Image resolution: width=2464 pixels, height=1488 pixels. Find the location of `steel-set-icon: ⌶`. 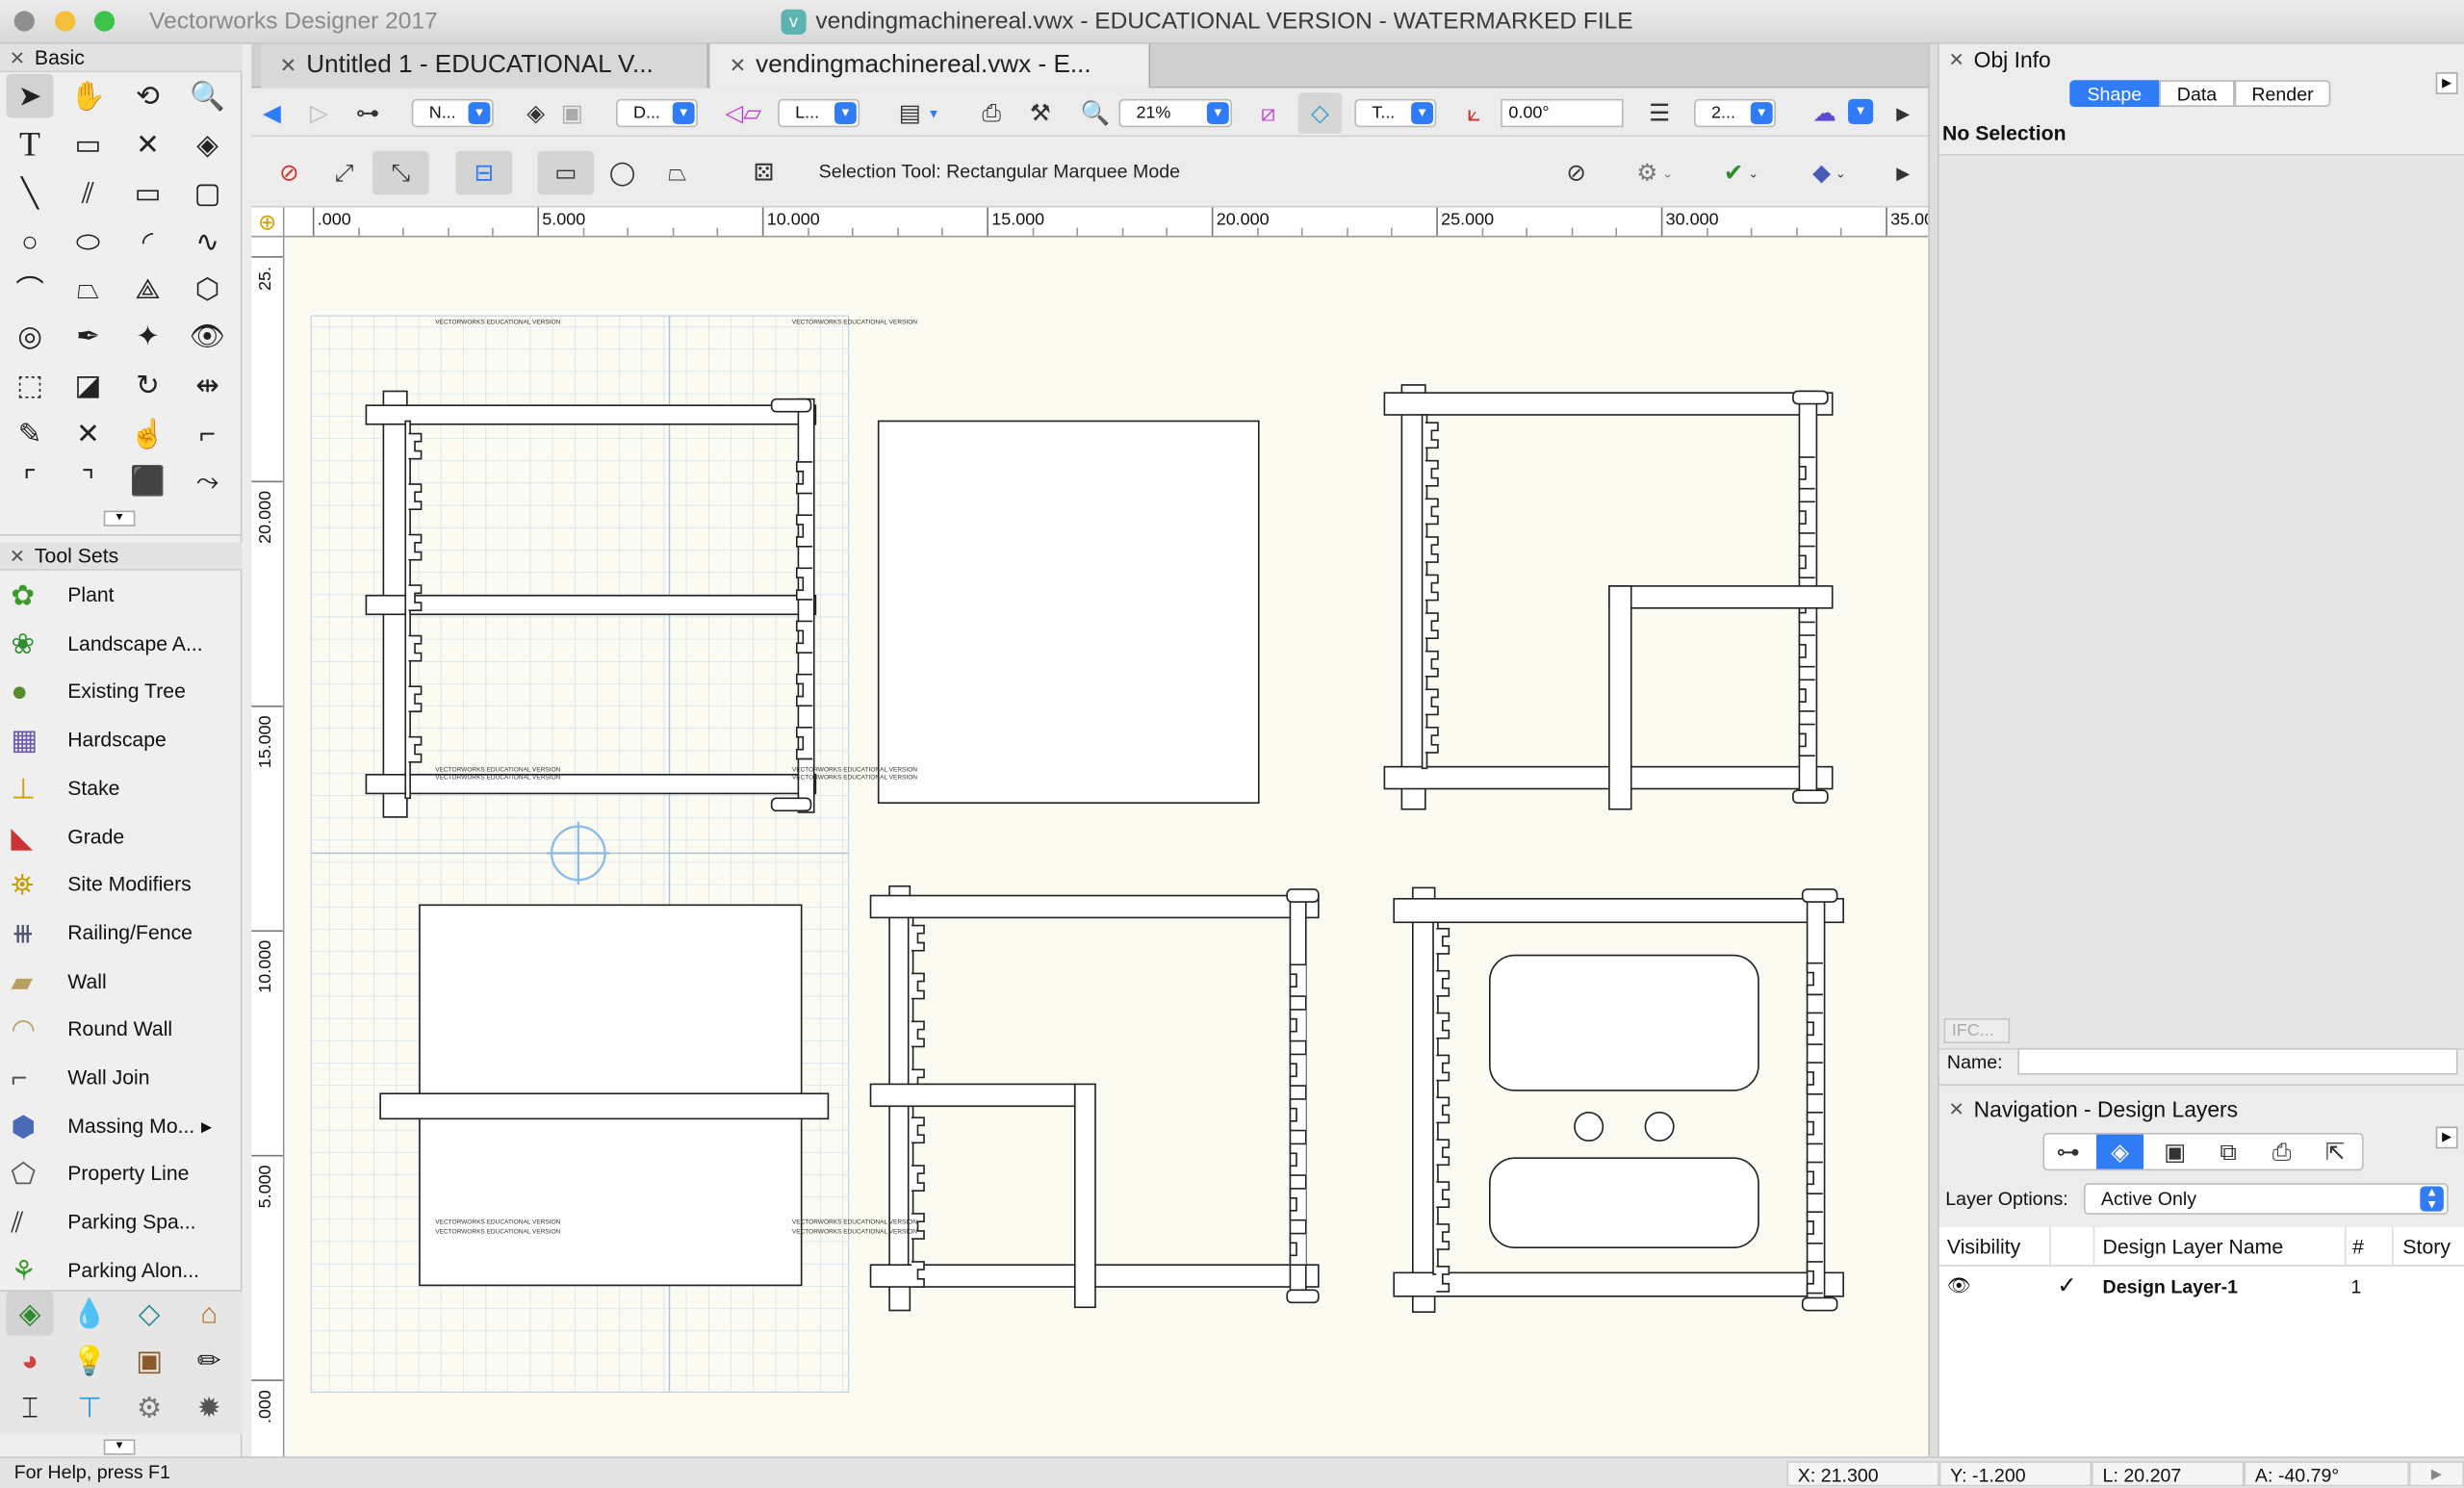

steel-set-icon: ⌶ is located at coordinates (30, 1408).